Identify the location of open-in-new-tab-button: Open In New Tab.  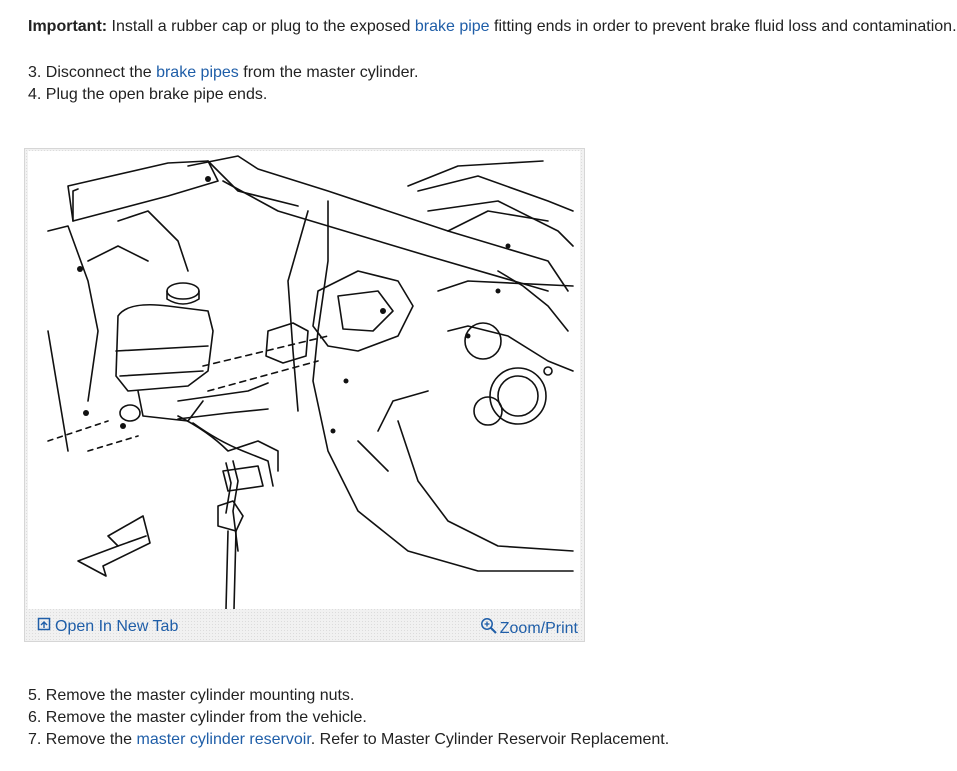
(107, 626).